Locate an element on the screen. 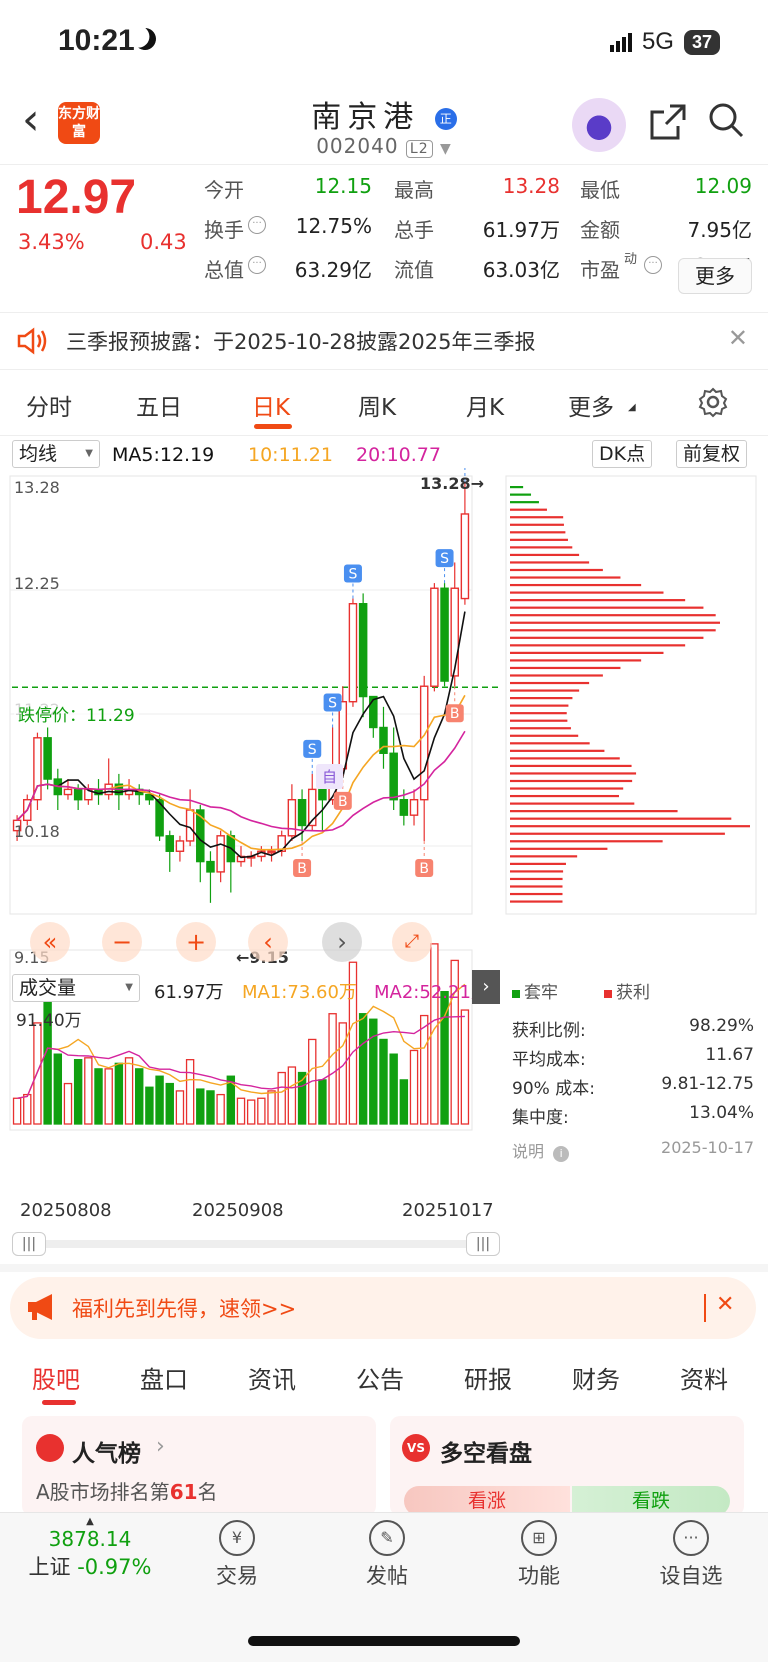 This screenshot has width=768, height=1662. volume-select: 成交量 ▼ is located at coordinates (76, 988).